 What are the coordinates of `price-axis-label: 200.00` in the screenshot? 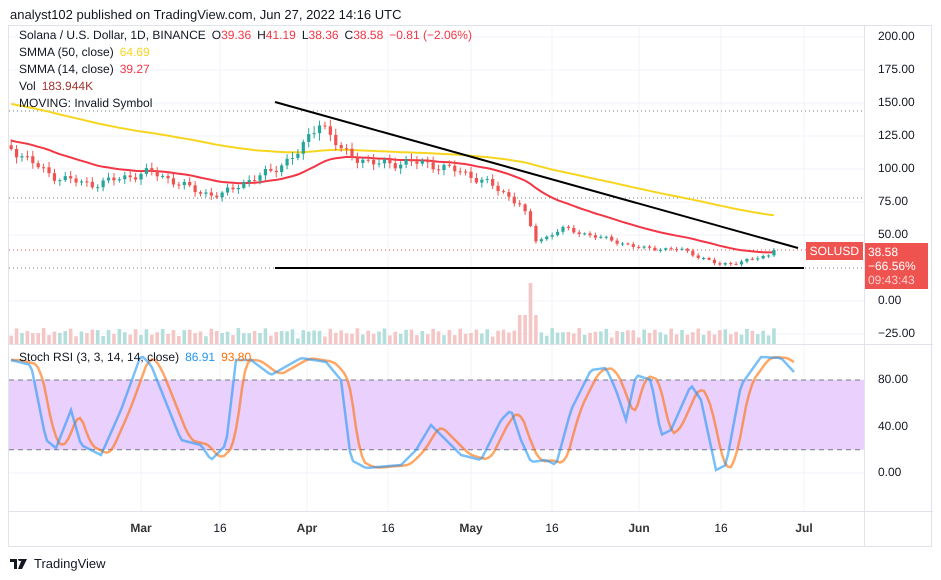 It's located at (896, 36).